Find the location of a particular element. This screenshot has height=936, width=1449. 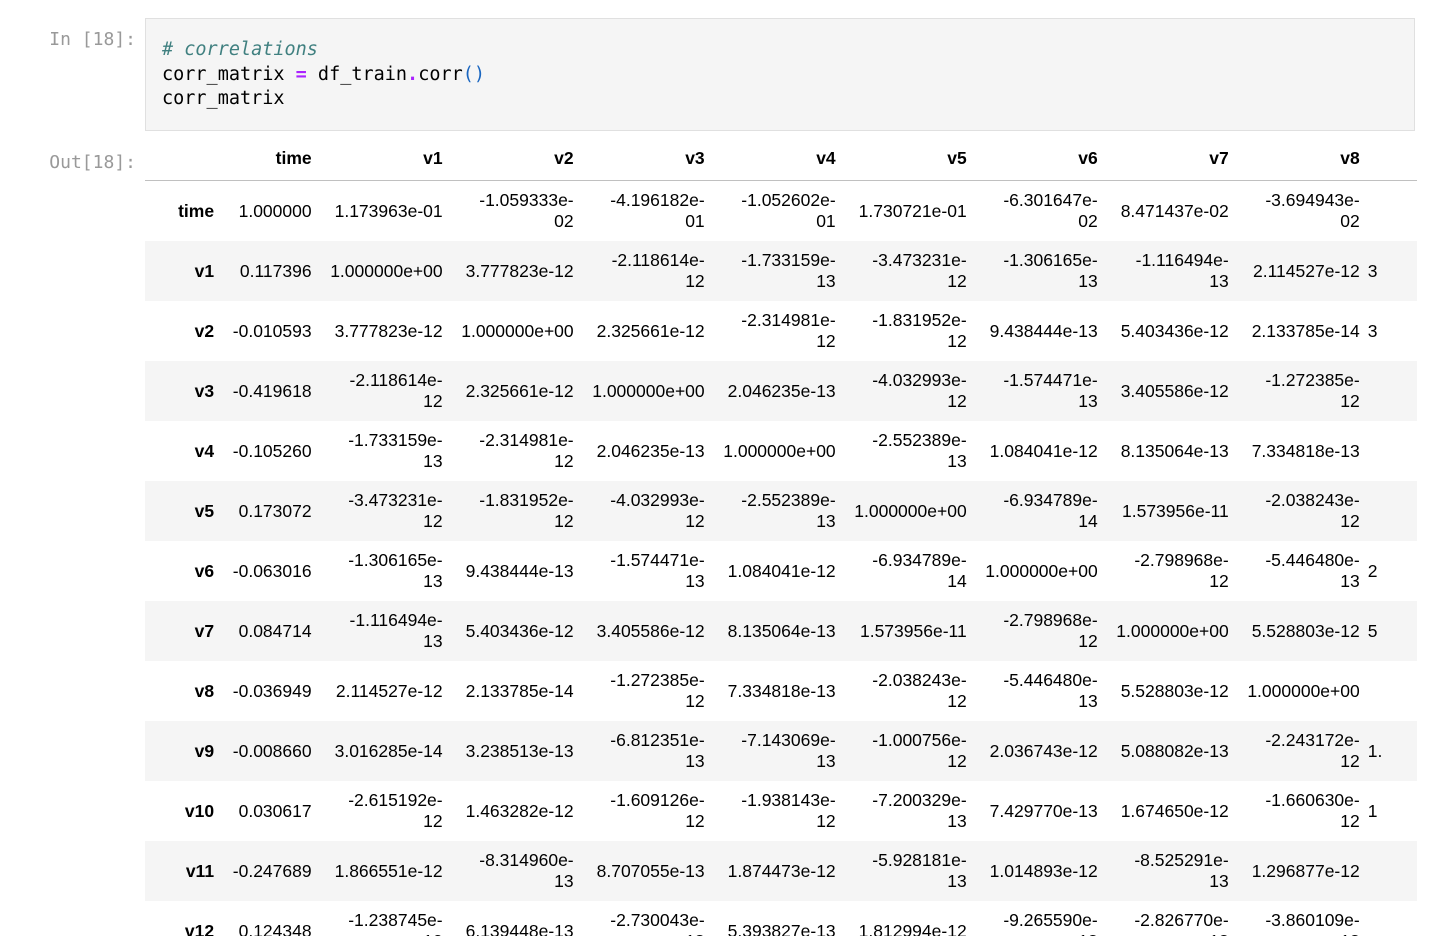

table-cell: -6.934789e- 14 is located at coordinates (919, 570).